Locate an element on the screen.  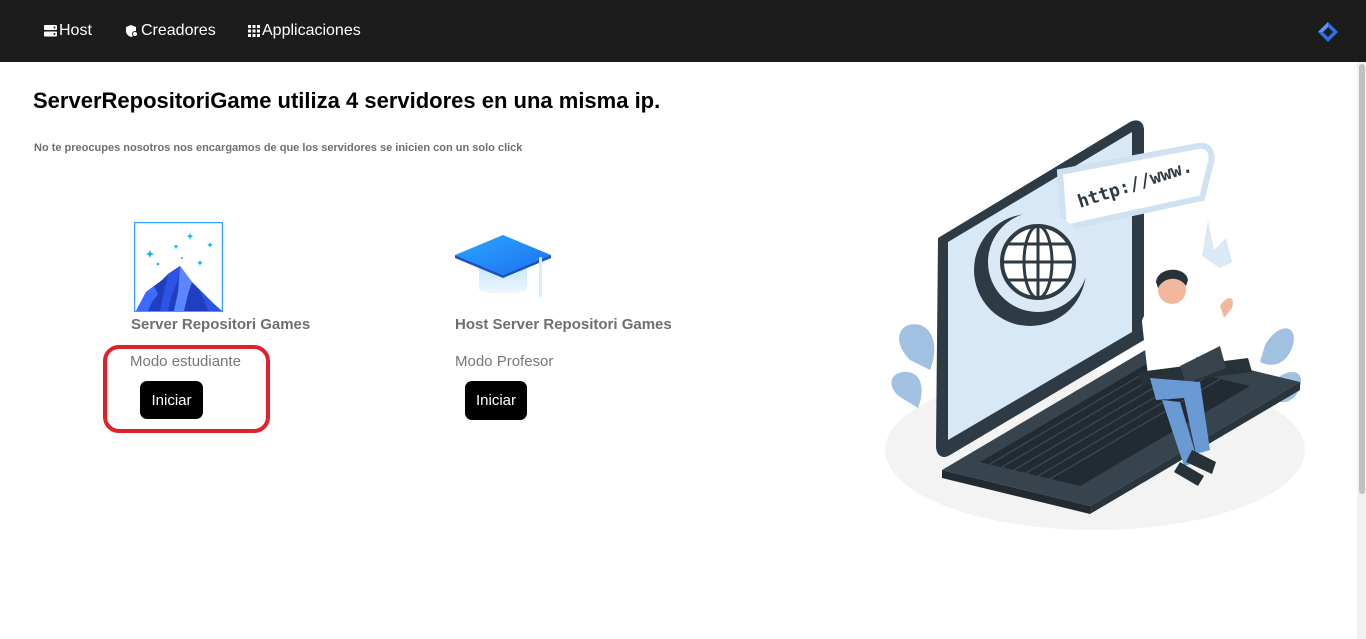
server-icon is located at coordinates (50, 31).